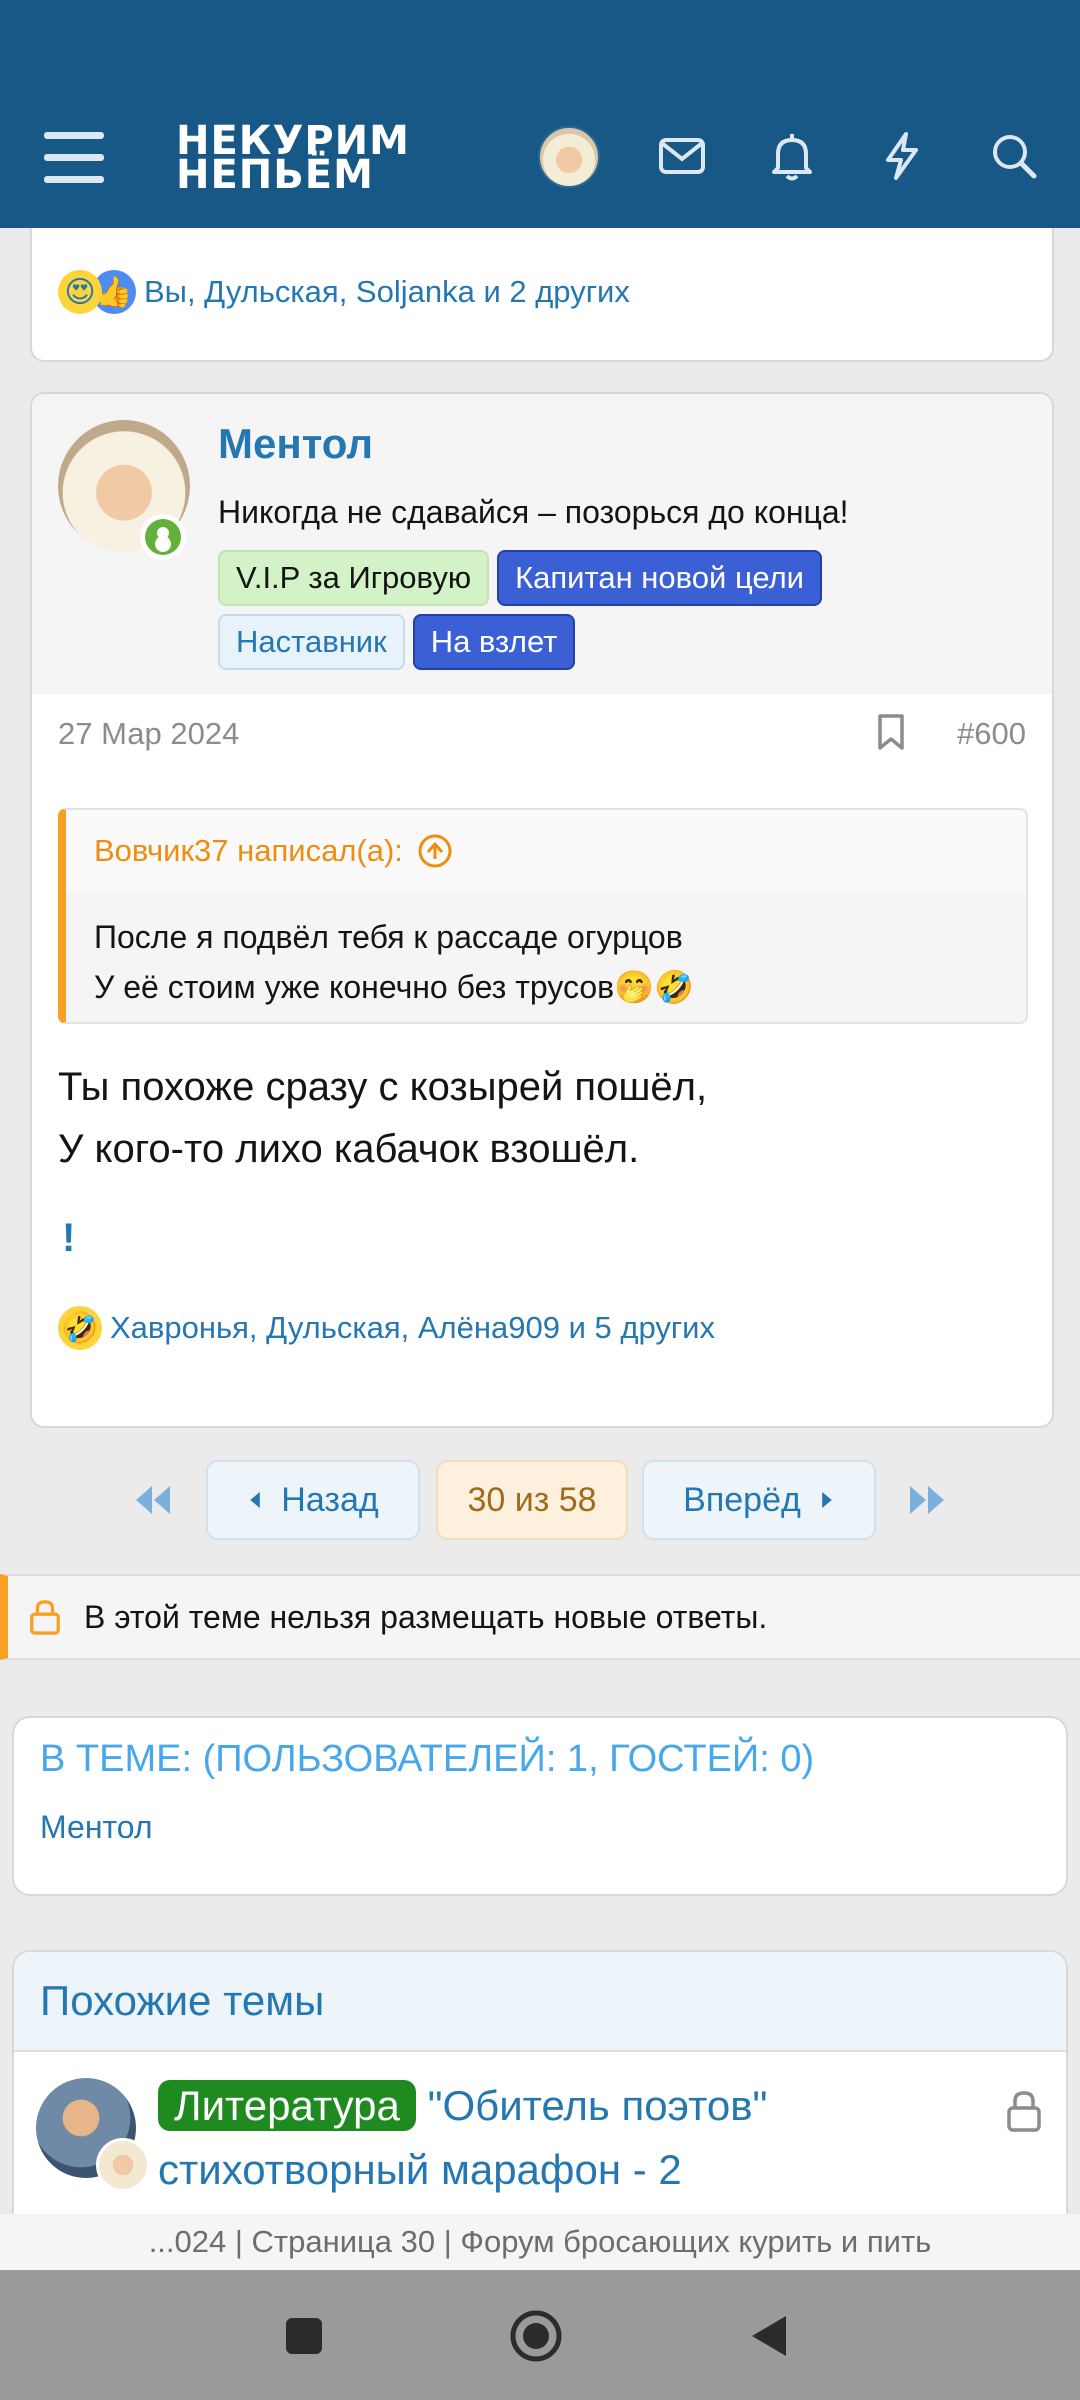 This screenshot has width=1080, height=2400. Describe the element at coordinates (659, 578) in the screenshot. I see `banner-captain: Капитан новой цели` at that location.